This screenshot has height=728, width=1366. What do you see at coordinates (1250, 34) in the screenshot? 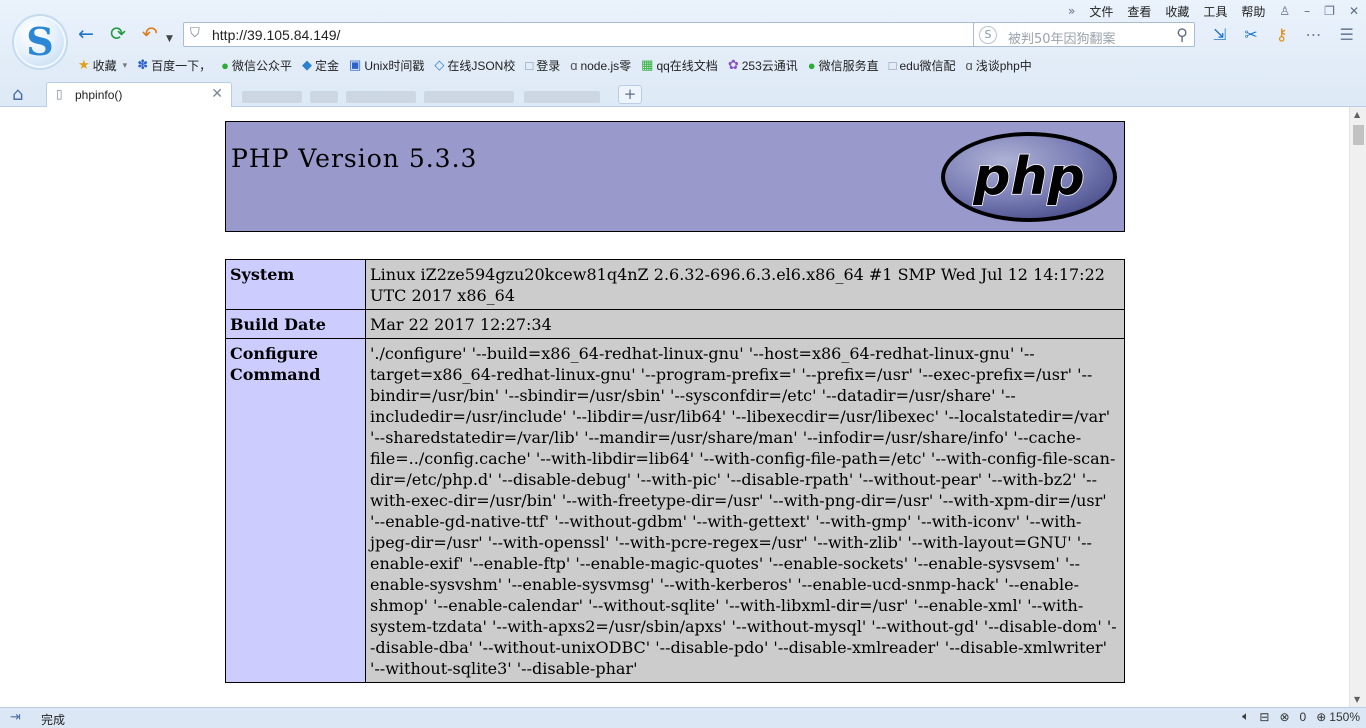
I see `scissors-icon: ✂` at bounding box center [1250, 34].